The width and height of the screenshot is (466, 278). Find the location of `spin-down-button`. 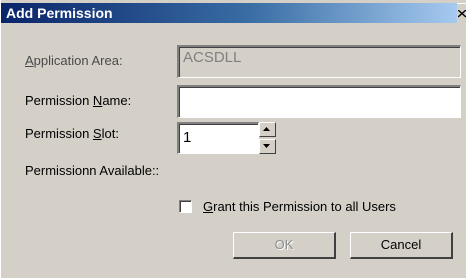

spin-down-button is located at coordinates (267, 146).